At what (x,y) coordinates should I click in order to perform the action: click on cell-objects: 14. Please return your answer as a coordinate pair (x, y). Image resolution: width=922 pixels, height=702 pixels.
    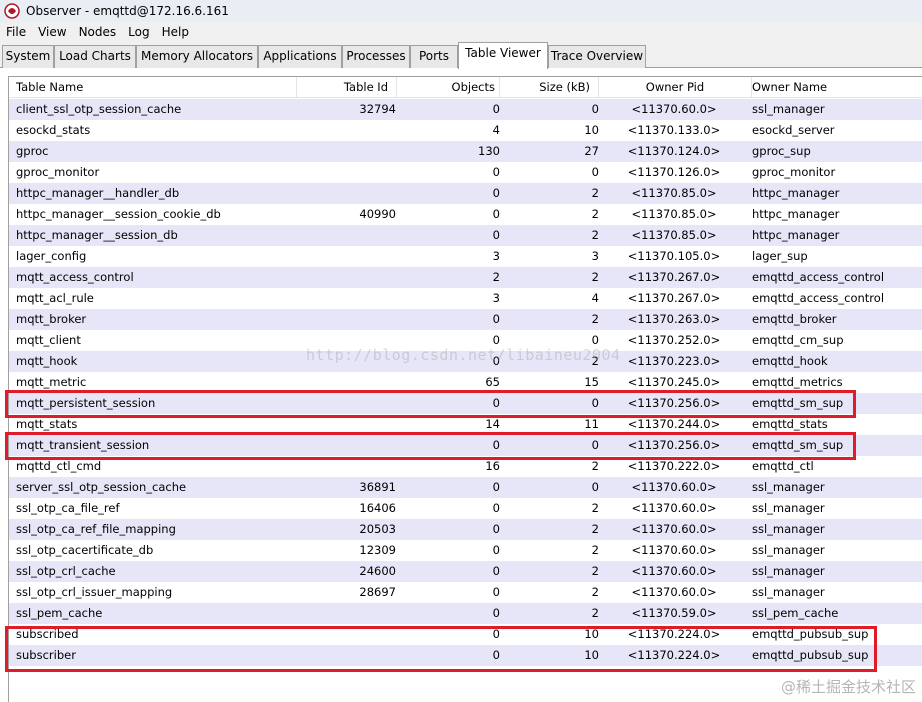
    Looking at the image, I should click on (492, 424).